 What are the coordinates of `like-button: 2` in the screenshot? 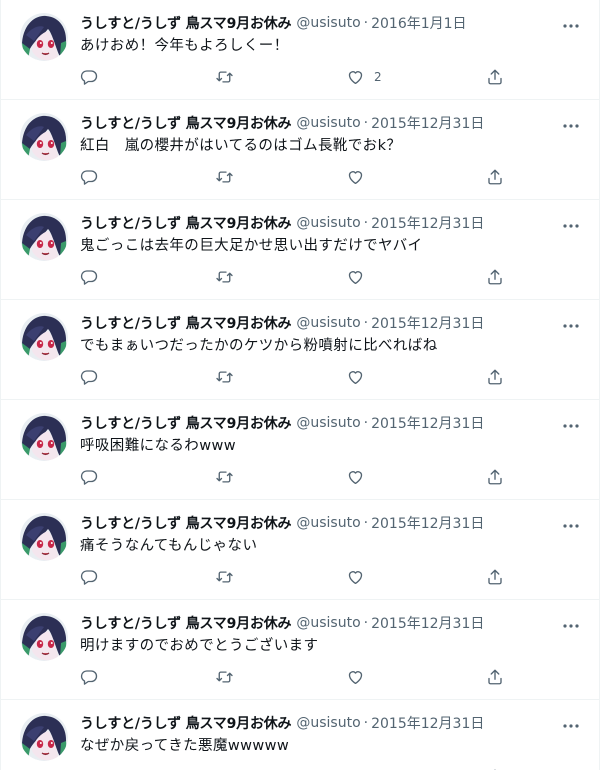 It's located at (364, 77).